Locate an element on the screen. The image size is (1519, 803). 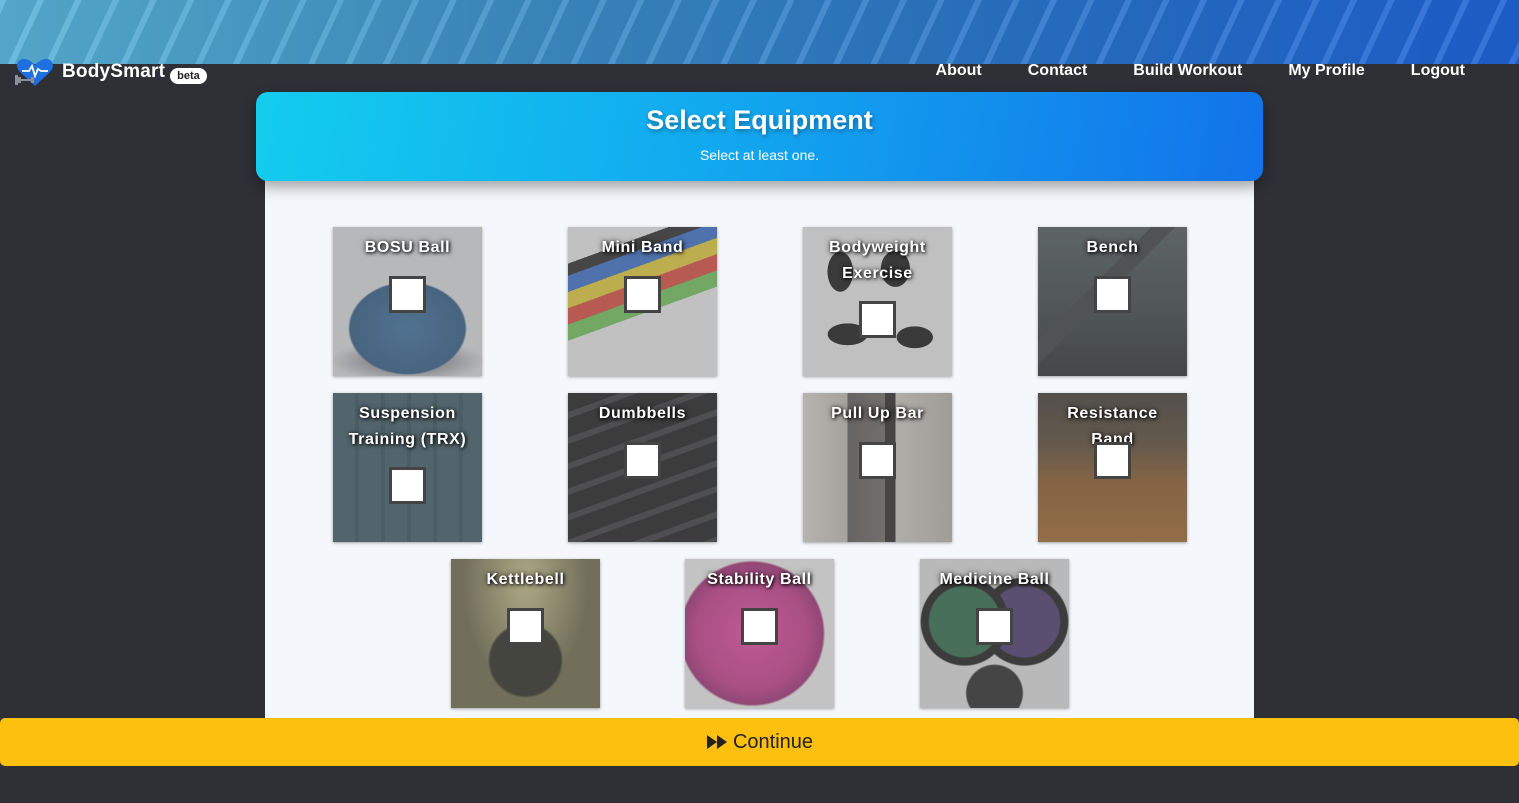
continue-label: Continue is located at coordinates (773, 741).